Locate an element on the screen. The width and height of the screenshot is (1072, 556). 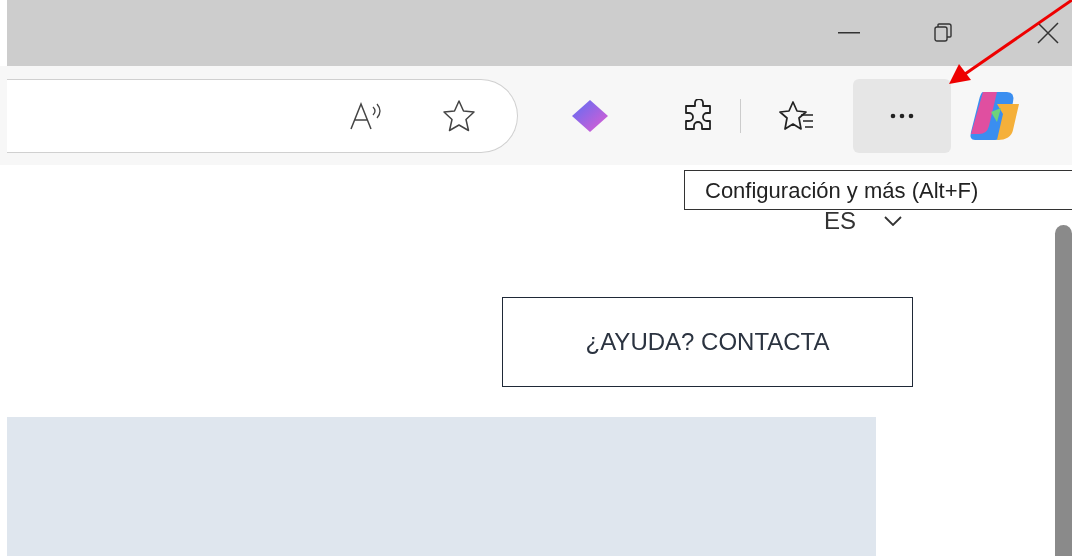
favorites-icon is located at coordinates (797, 115).